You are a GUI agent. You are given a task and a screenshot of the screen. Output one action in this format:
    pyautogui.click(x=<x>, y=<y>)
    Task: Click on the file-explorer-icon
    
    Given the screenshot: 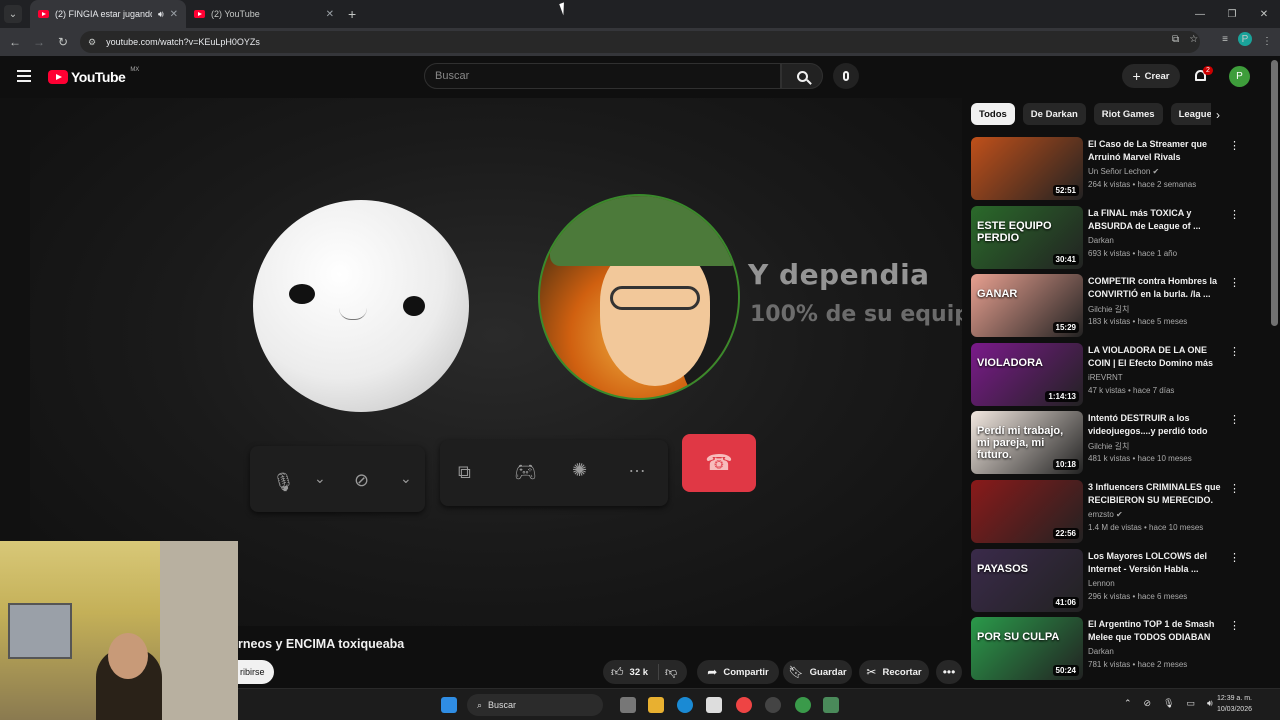 What is the action you would take?
    pyautogui.click(x=656, y=705)
    